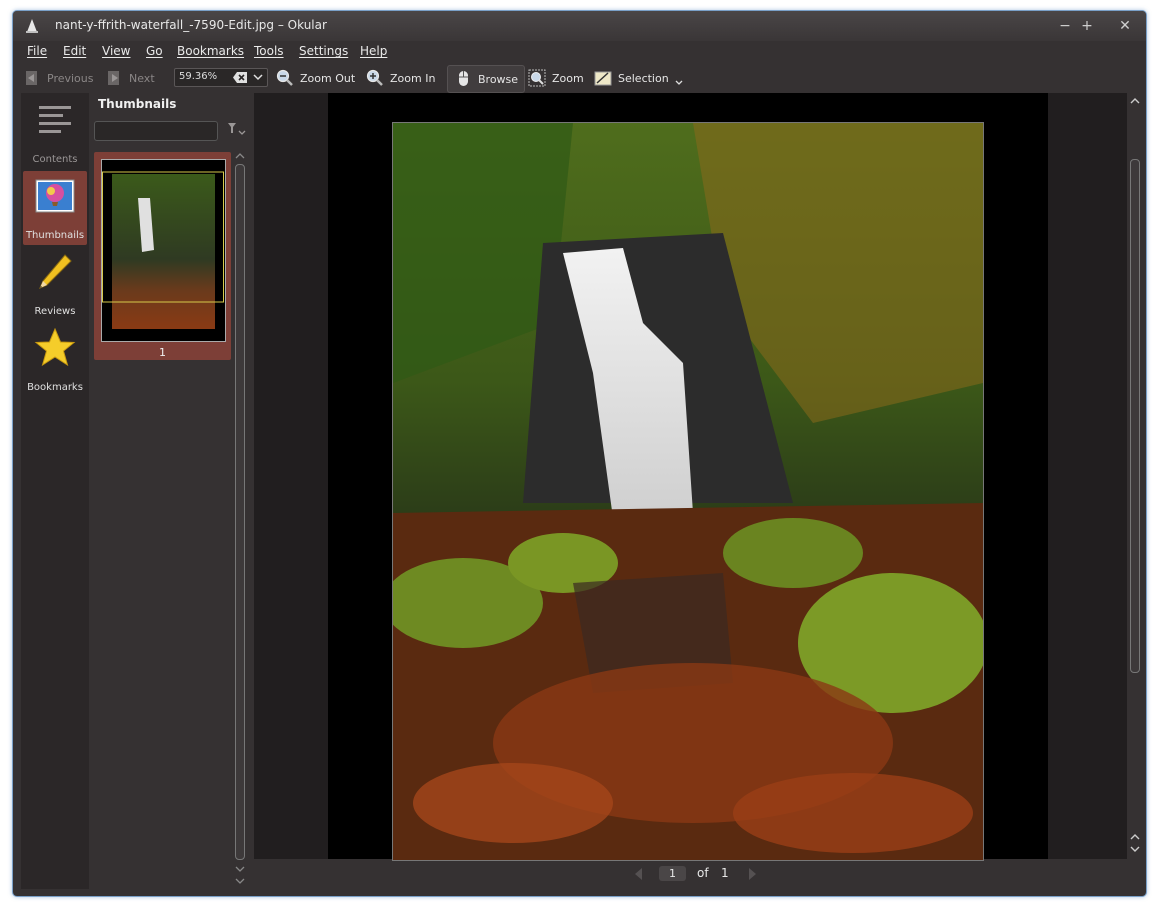 This screenshot has height=908, width=1158. I want to click on sidebar-item-bookmarks: Bookmarks, so click(55, 360).